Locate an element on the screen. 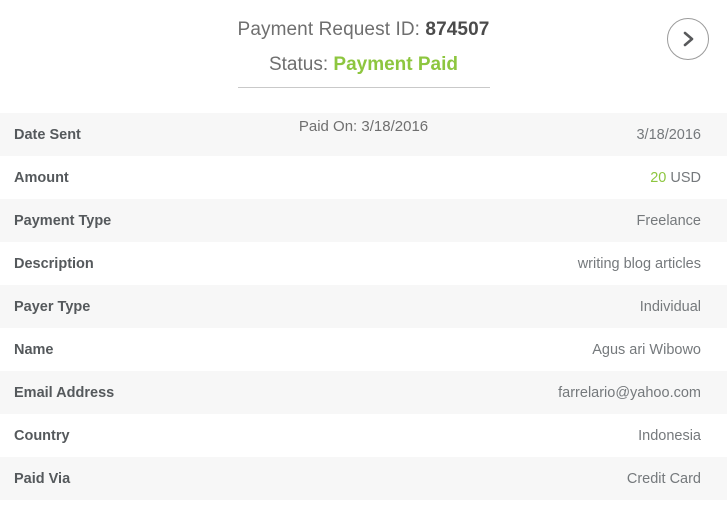 This screenshot has height=510, width=727. row-value: farrelario@yahoo.com is located at coordinates (629, 392).